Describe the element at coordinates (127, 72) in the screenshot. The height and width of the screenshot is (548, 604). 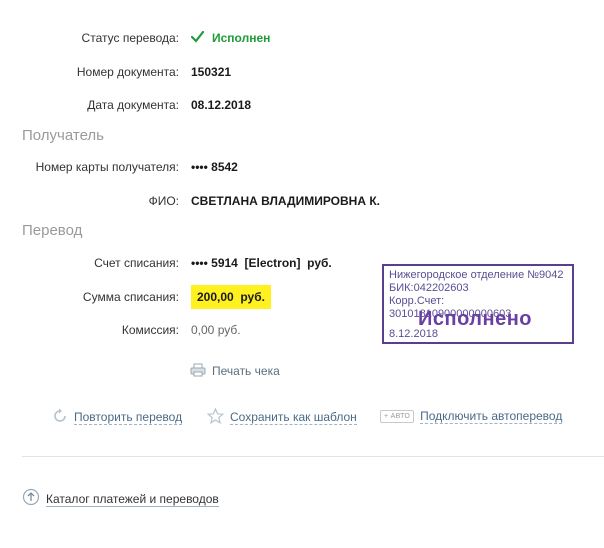
I see `doc-number-label: Номер документа:` at that location.